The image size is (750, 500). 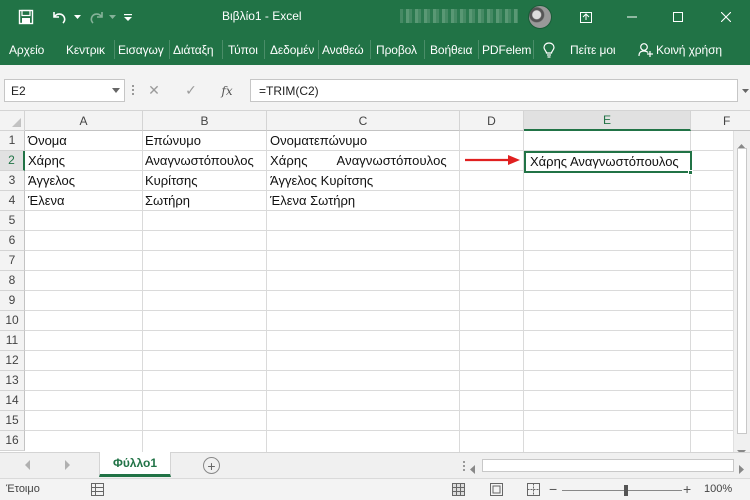 What do you see at coordinates (77, 17) in the screenshot?
I see `undo-dropdown-icon` at bounding box center [77, 17].